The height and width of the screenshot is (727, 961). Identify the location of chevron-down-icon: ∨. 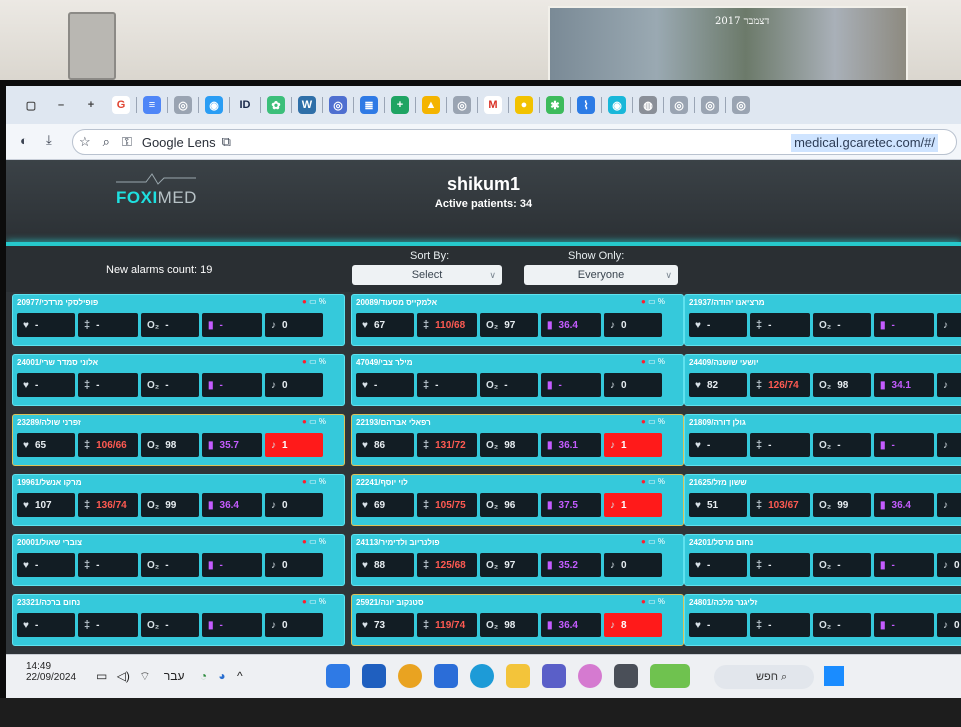
(668, 275).